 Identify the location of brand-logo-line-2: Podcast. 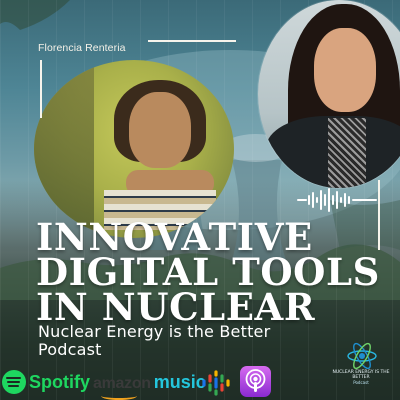
(361, 382).